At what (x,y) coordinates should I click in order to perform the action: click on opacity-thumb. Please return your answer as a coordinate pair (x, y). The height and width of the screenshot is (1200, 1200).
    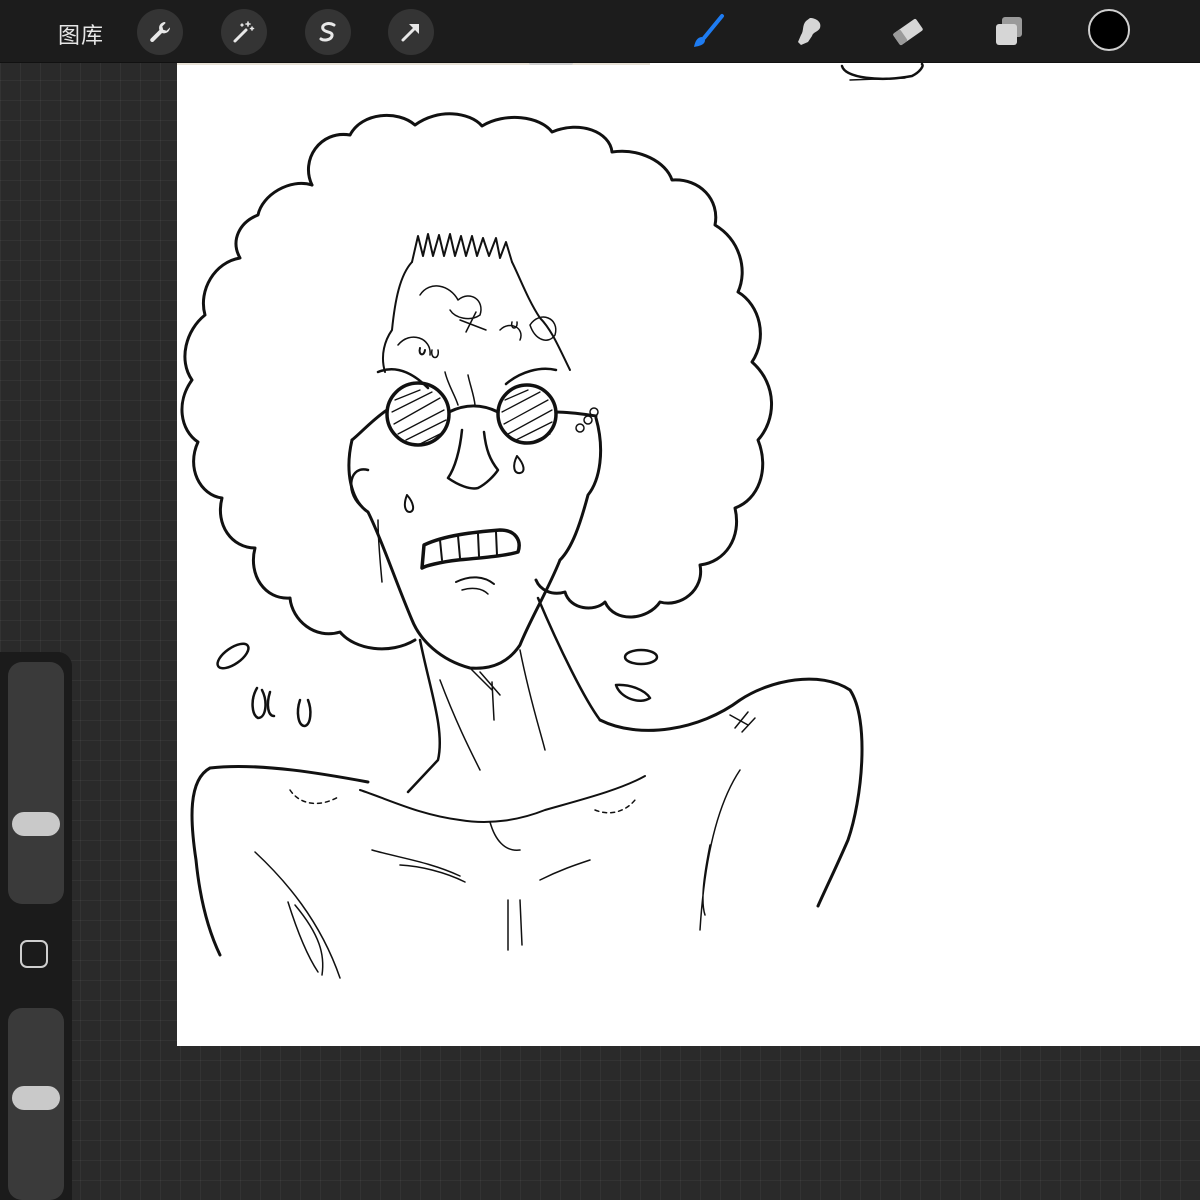
    Looking at the image, I should click on (36, 1098).